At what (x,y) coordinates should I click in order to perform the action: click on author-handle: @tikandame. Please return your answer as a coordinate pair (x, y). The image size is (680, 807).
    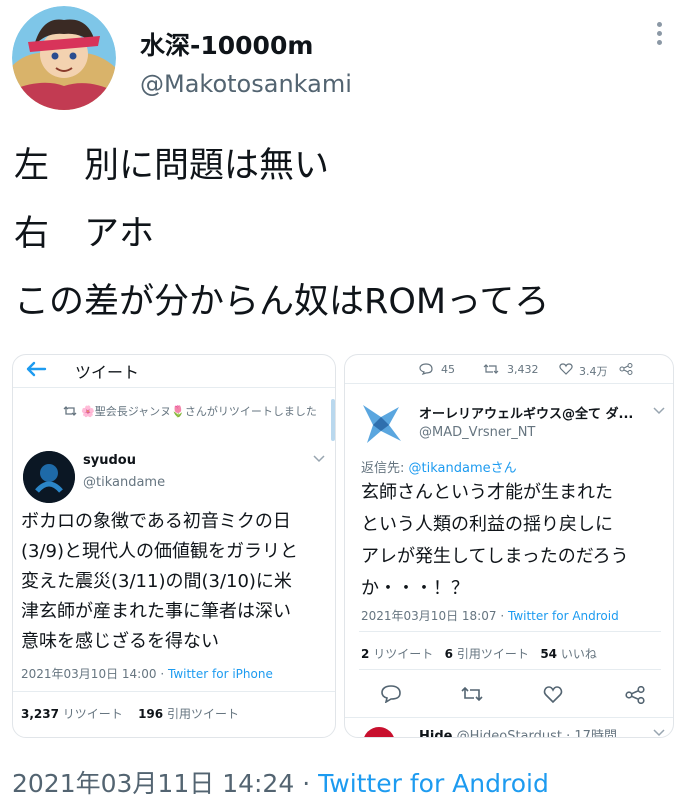
    Looking at the image, I should click on (124, 482).